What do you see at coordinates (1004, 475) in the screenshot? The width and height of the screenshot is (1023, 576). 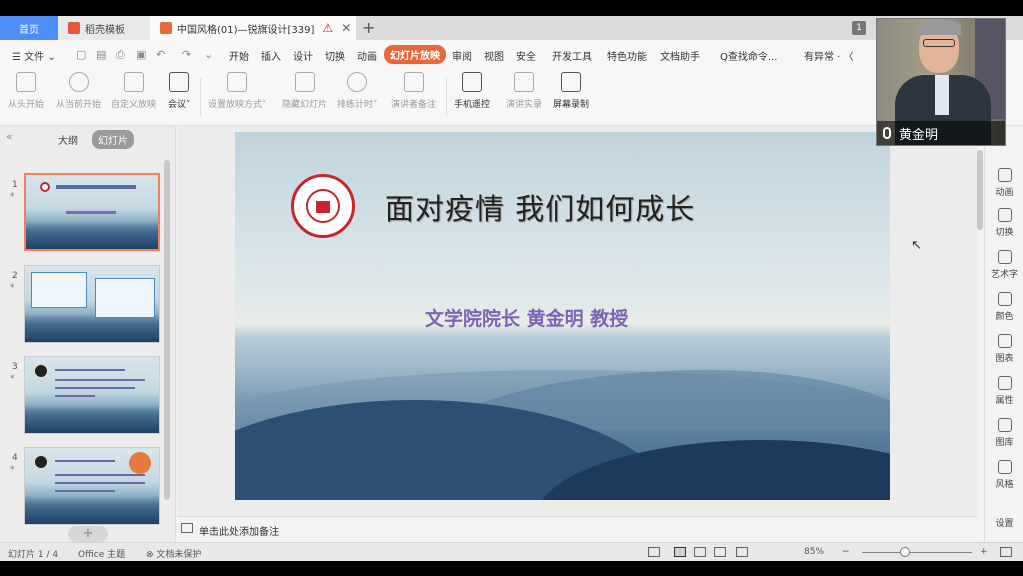 I see `sidebar-style: 风格` at bounding box center [1004, 475].